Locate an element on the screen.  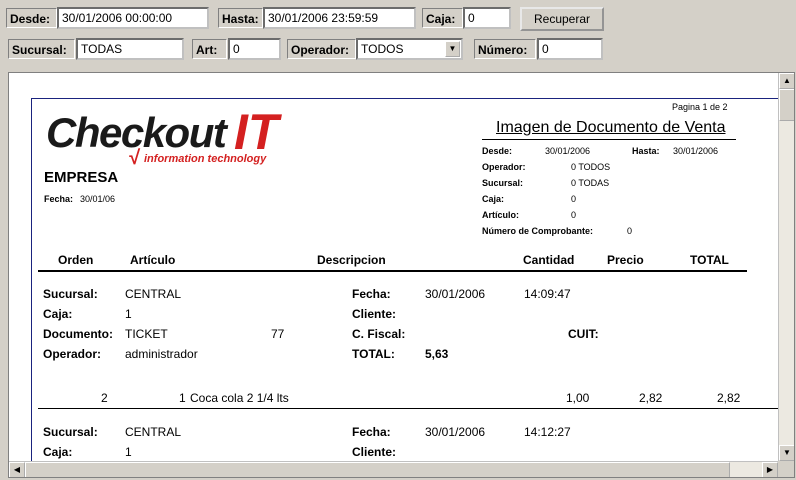
operador-select: TODOS ▼ is located at coordinates (409, 49).